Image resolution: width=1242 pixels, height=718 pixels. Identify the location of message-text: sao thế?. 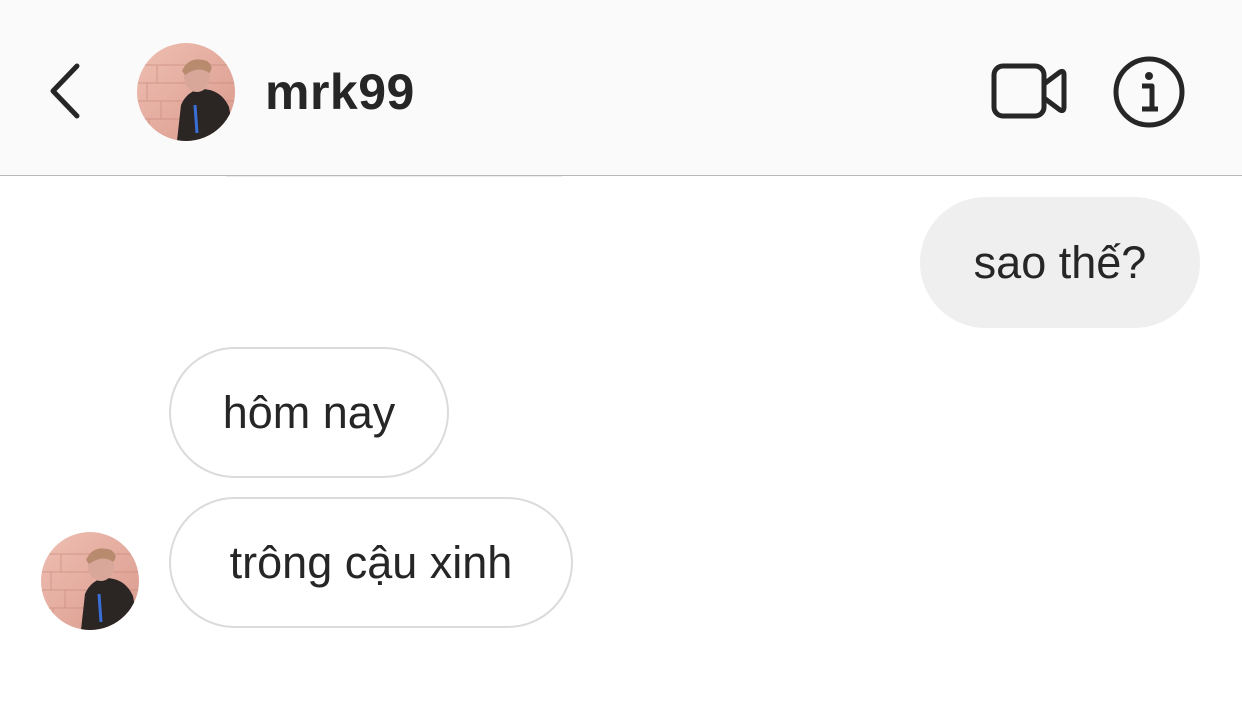
(1060, 262).